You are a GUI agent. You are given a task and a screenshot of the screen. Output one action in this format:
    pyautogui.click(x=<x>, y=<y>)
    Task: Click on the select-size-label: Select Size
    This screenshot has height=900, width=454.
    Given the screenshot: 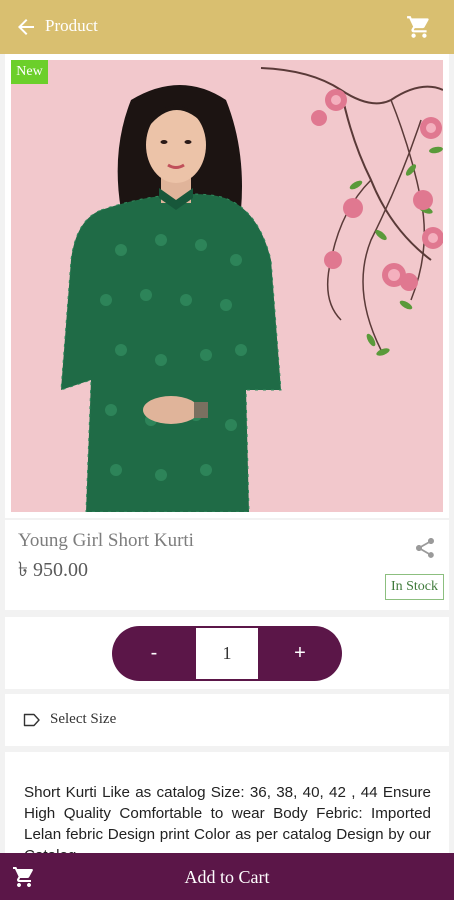 What is the action you would take?
    pyautogui.click(x=83, y=719)
    